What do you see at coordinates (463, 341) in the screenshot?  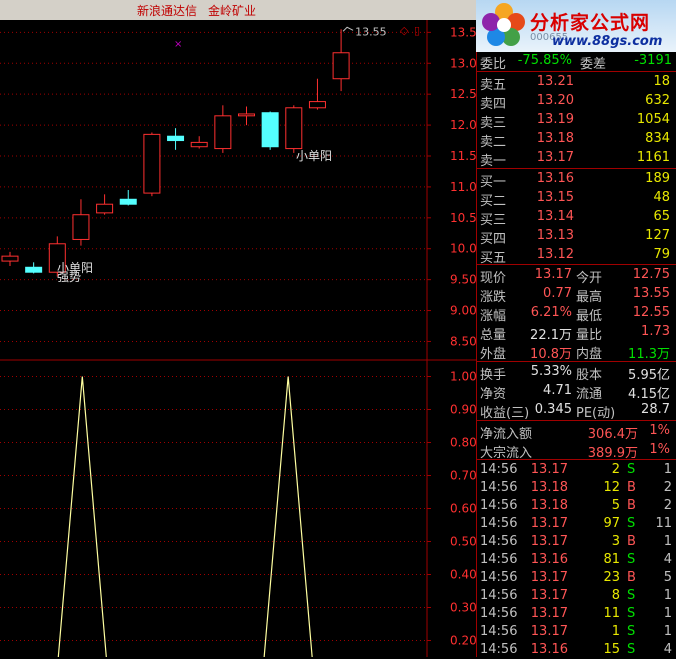 I see `price-axis-label: 8.50` at bounding box center [463, 341].